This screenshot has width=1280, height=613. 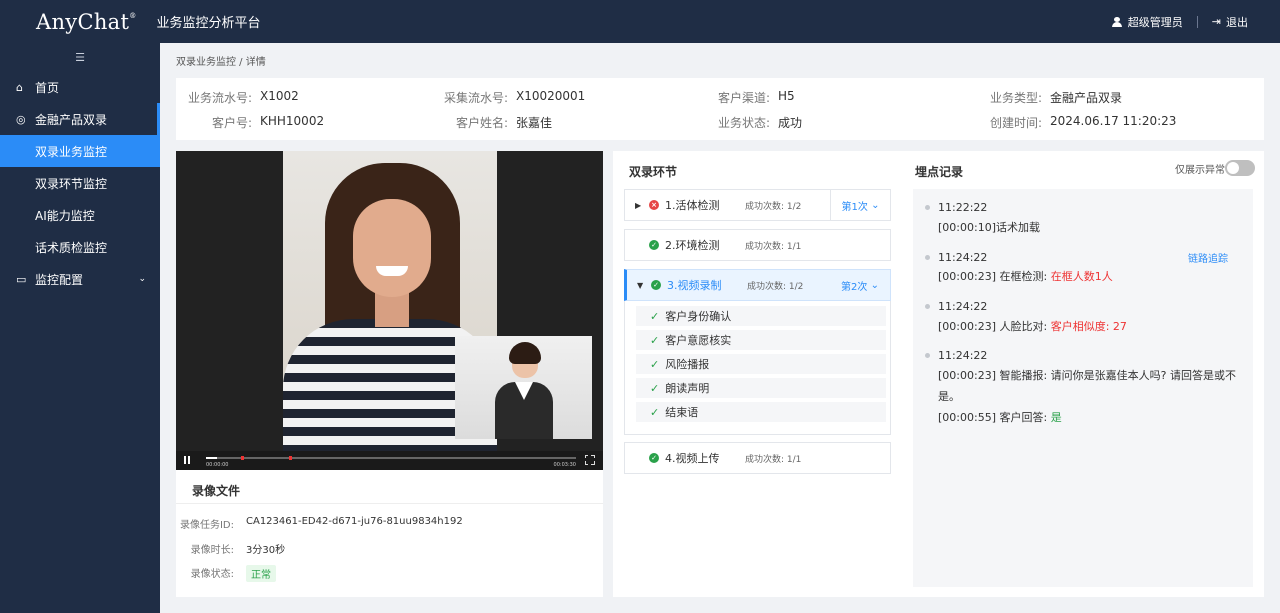 I want to click on user-icon, so click(x=1116, y=21).